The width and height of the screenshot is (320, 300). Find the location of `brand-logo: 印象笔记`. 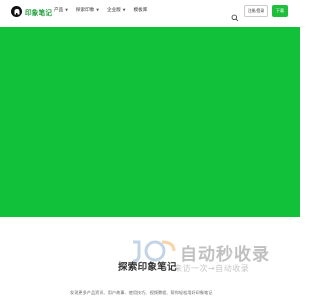

brand-logo: 印象笔记 is located at coordinates (31, 11).